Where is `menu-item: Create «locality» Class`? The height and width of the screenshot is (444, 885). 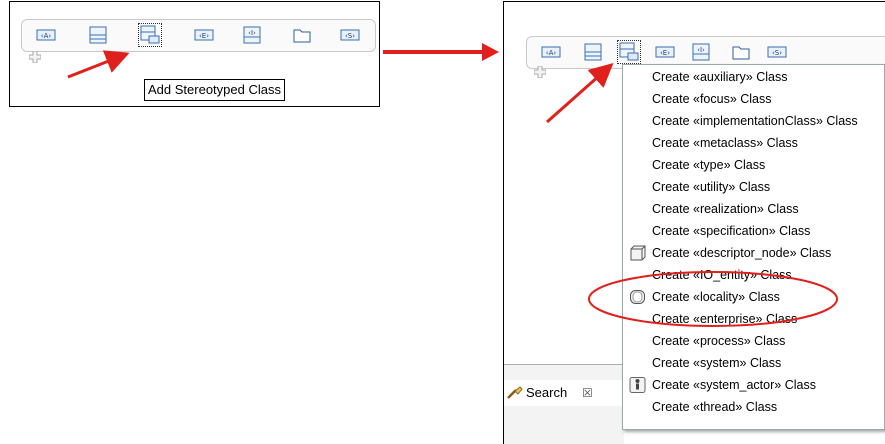
menu-item: Create «locality» Class is located at coordinates (754, 297).